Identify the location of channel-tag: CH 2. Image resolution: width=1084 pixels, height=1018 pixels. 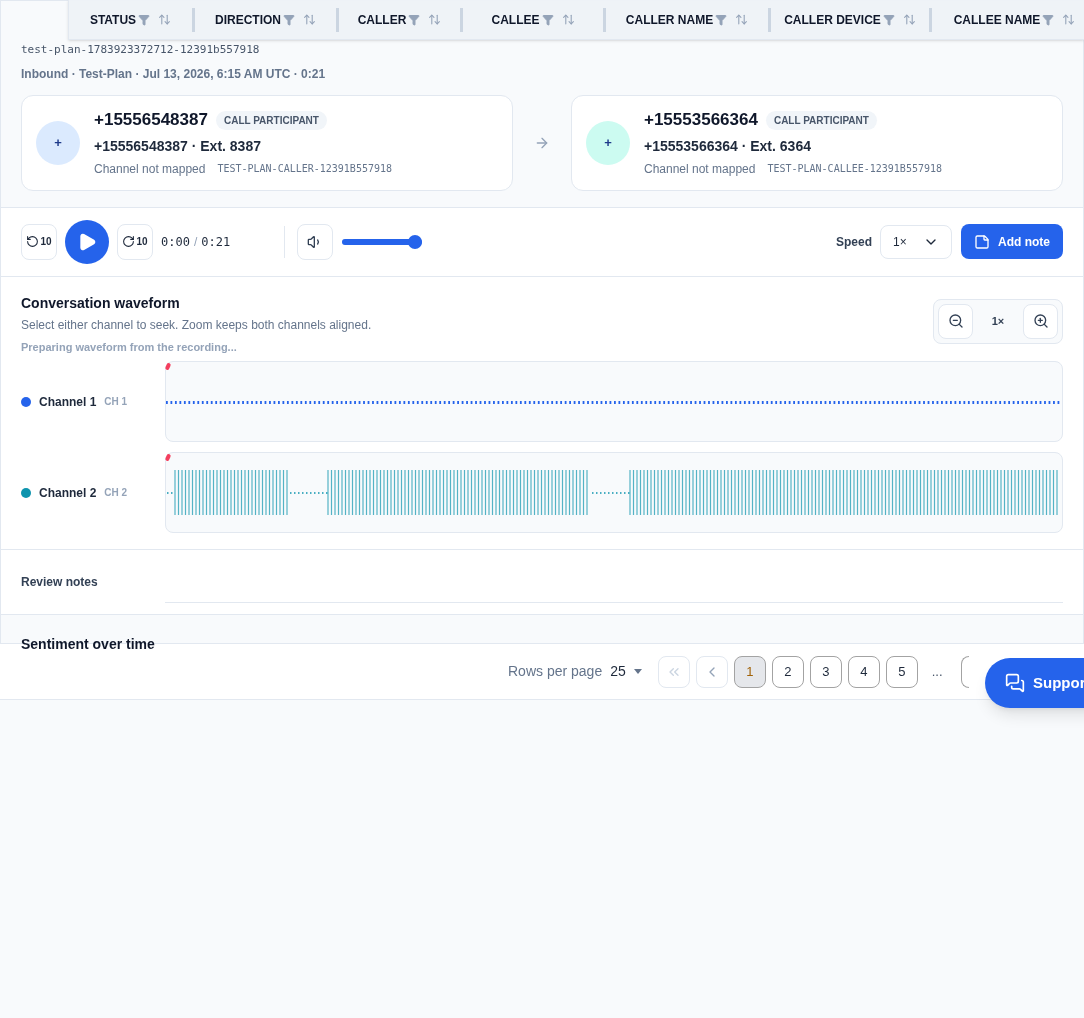
(116, 492).